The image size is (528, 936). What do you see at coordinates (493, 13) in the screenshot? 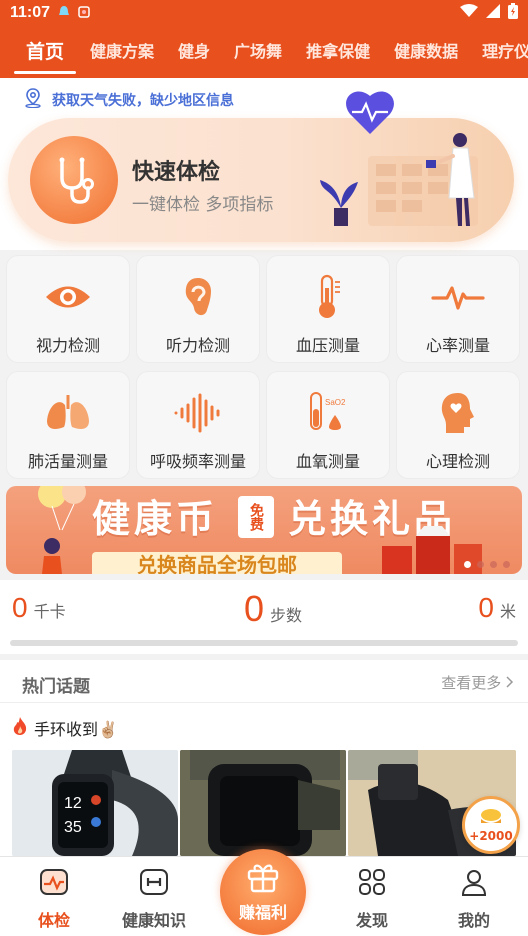
I see `signal-icon` at bounding box center [493, 13].